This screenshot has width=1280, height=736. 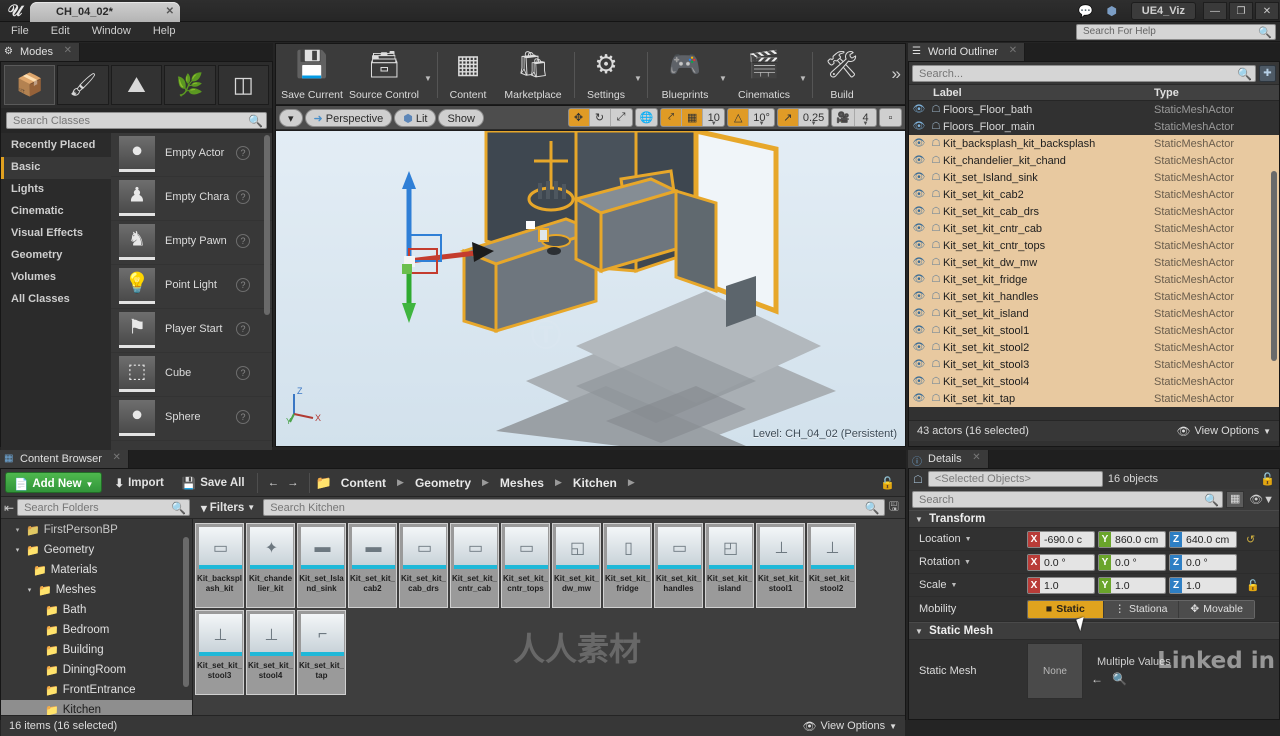 What do you see at coordinates (64, 459) in the screenshot?
I see `tab-content-browser: ▦ Content Browser ✕` at bounding box center [64, 459].